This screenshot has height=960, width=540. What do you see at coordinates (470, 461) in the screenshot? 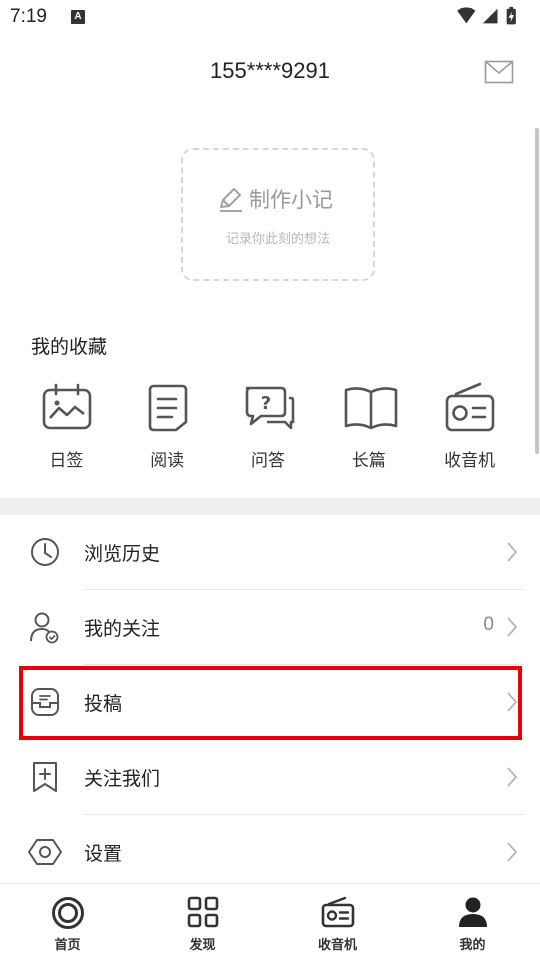
I see `favorite-label: 收音机` at bounding box center [470, 461].